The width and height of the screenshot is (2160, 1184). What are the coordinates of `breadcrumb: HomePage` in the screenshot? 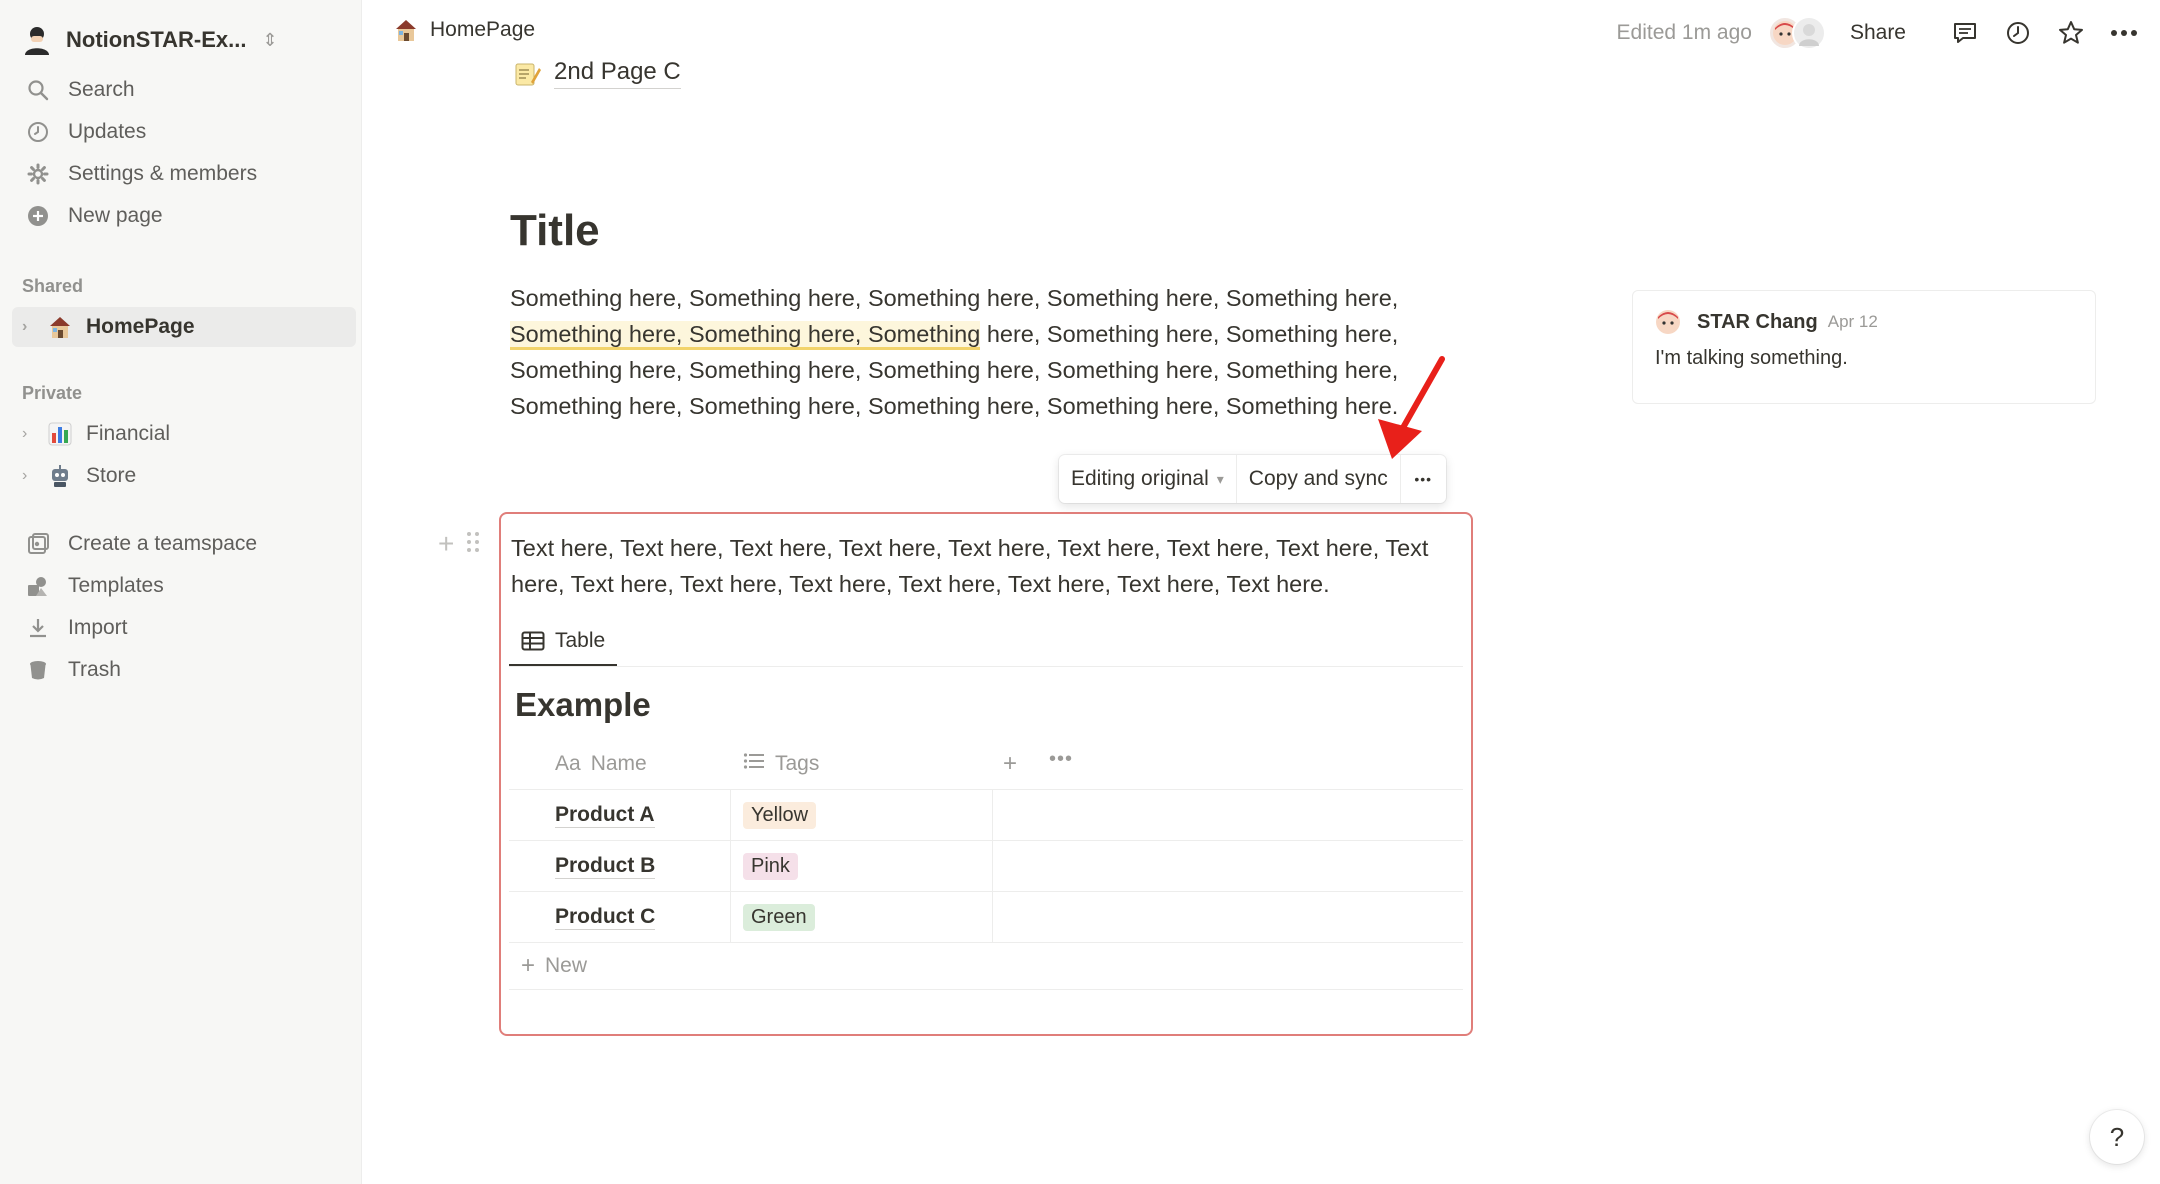 It's located at (463, 30).